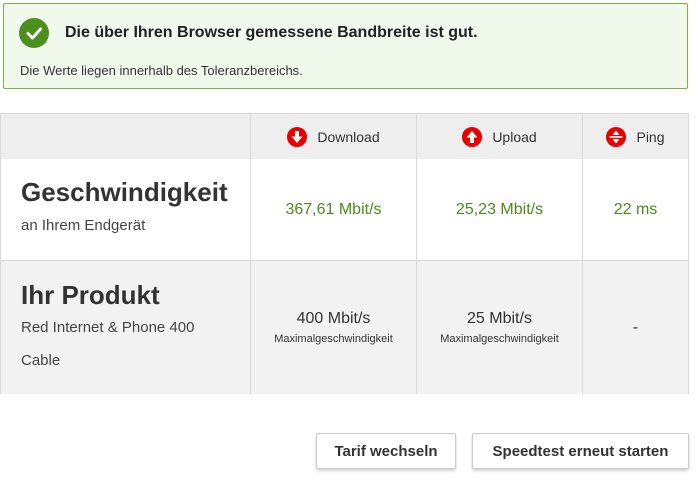 This screenshot has width=697, height=478. I want to click on product-name: Red Internet & Phone 400, so click(108, 327).